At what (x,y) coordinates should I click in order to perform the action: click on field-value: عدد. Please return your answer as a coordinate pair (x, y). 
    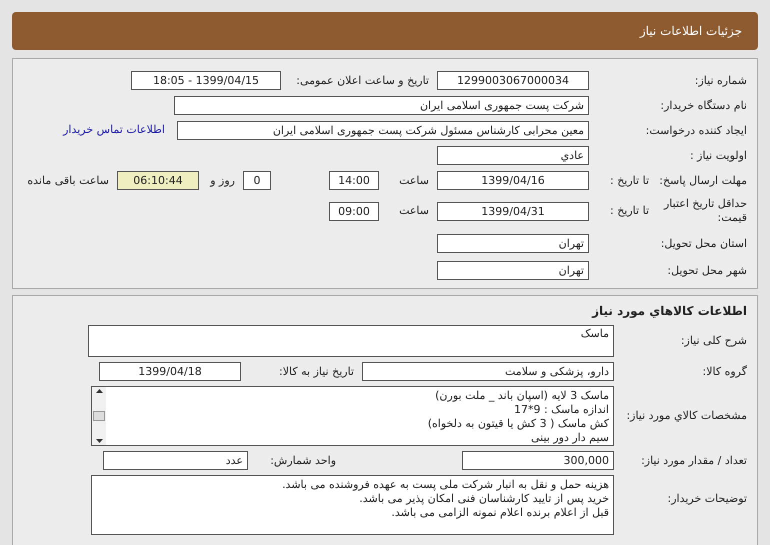
    Looking at the image, I should click on (175, 460).